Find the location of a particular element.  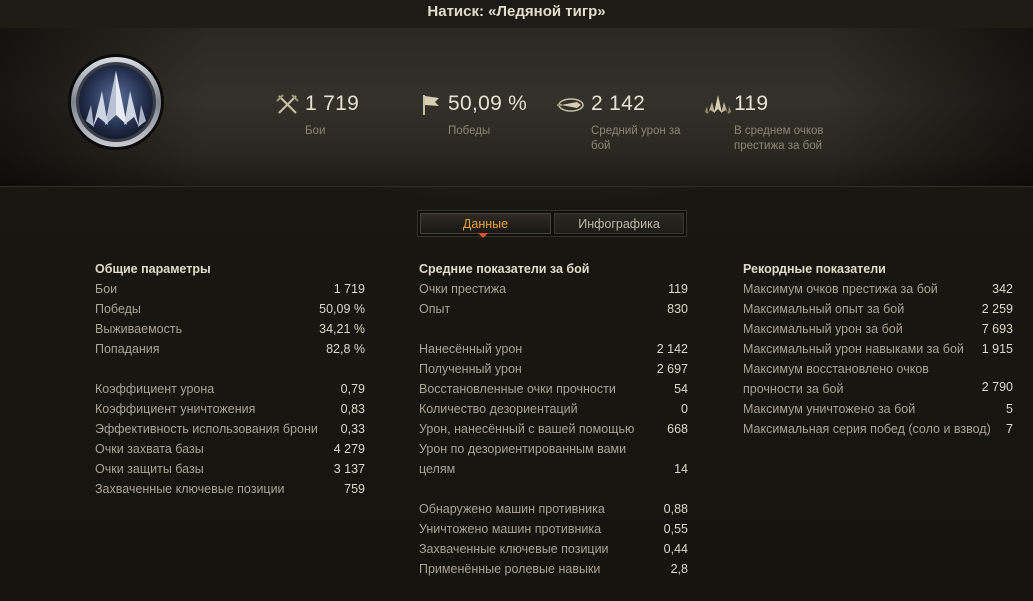

tab-infographics: Инфографика is located at coordinates (619, 223).